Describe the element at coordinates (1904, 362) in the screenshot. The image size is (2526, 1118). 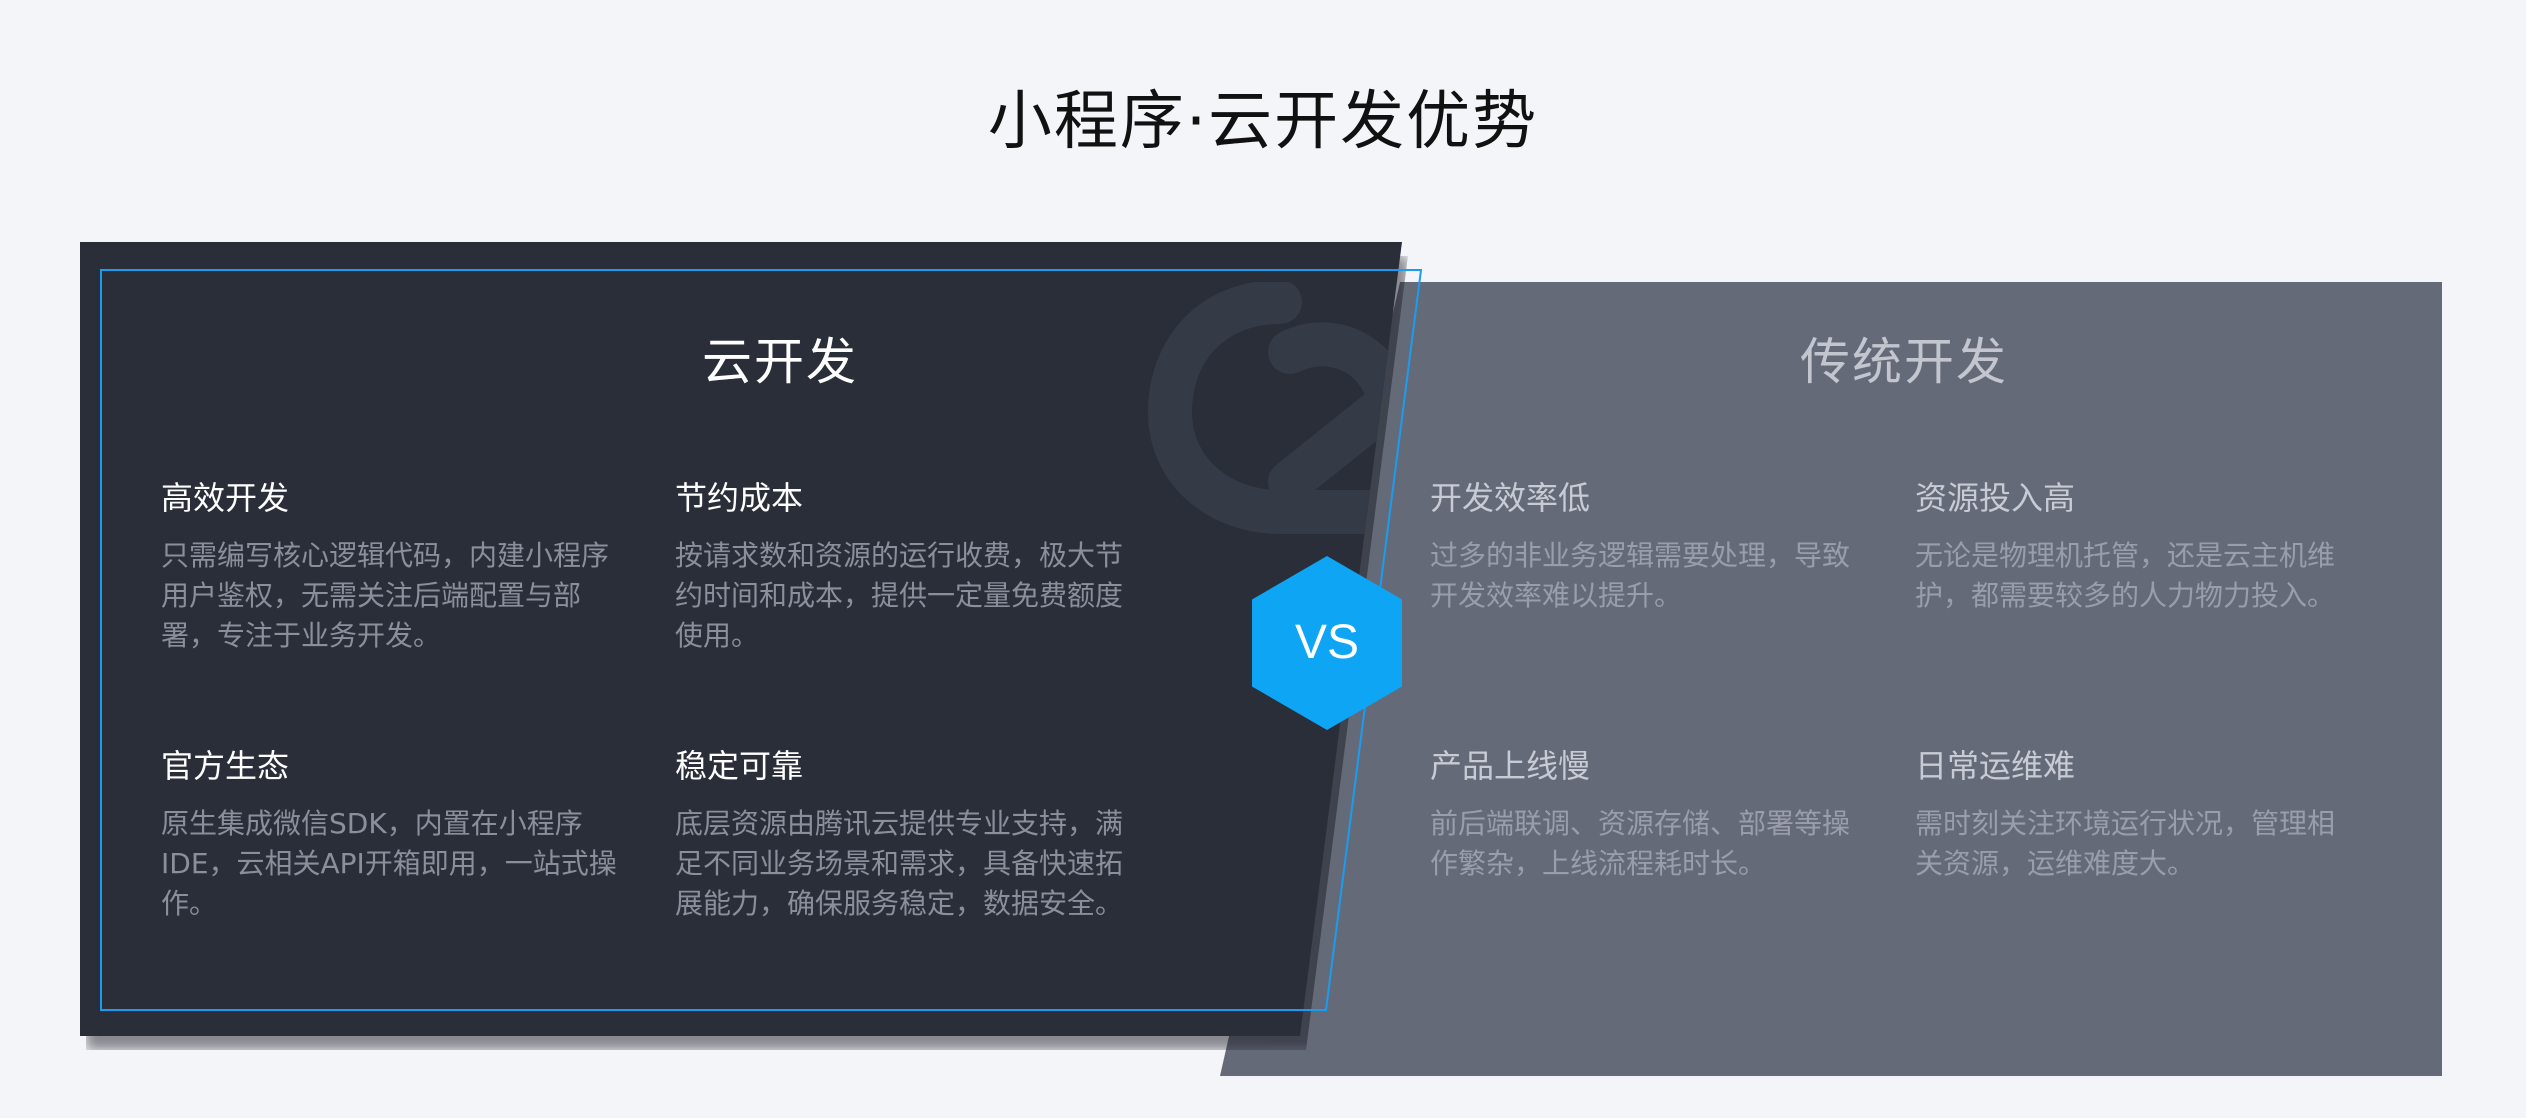
I see `traditional-title: 传统开发` at that location.